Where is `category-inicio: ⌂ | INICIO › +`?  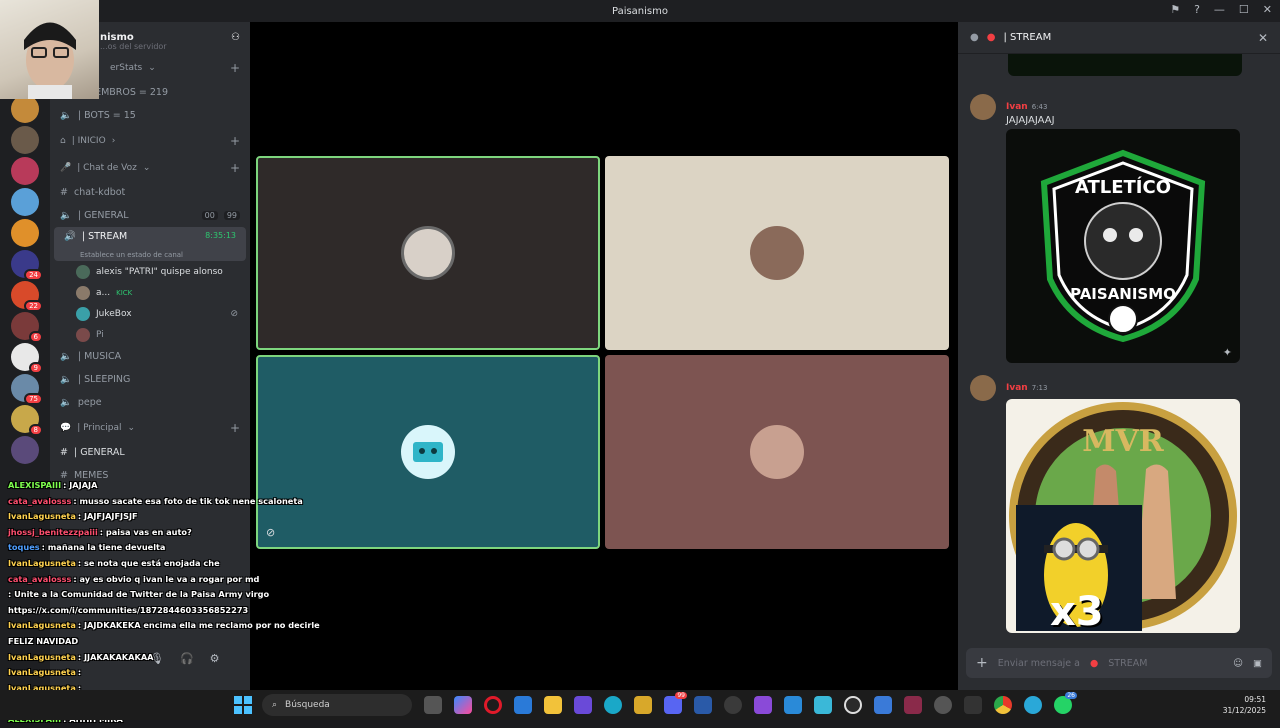
category-inicio: ⌂ | INICIO › + is located at coordinates (150, 140).